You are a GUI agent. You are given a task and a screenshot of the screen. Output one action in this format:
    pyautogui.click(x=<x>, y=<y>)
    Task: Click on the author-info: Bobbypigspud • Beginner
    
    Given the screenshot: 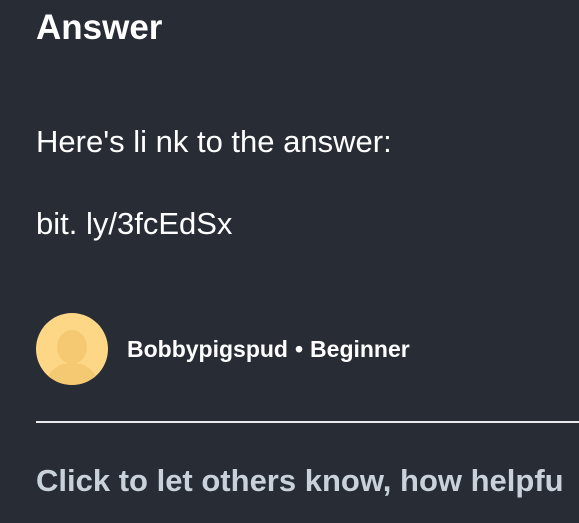 What is the action you would take?
    pyautogui.click(x=223, y=349)
    